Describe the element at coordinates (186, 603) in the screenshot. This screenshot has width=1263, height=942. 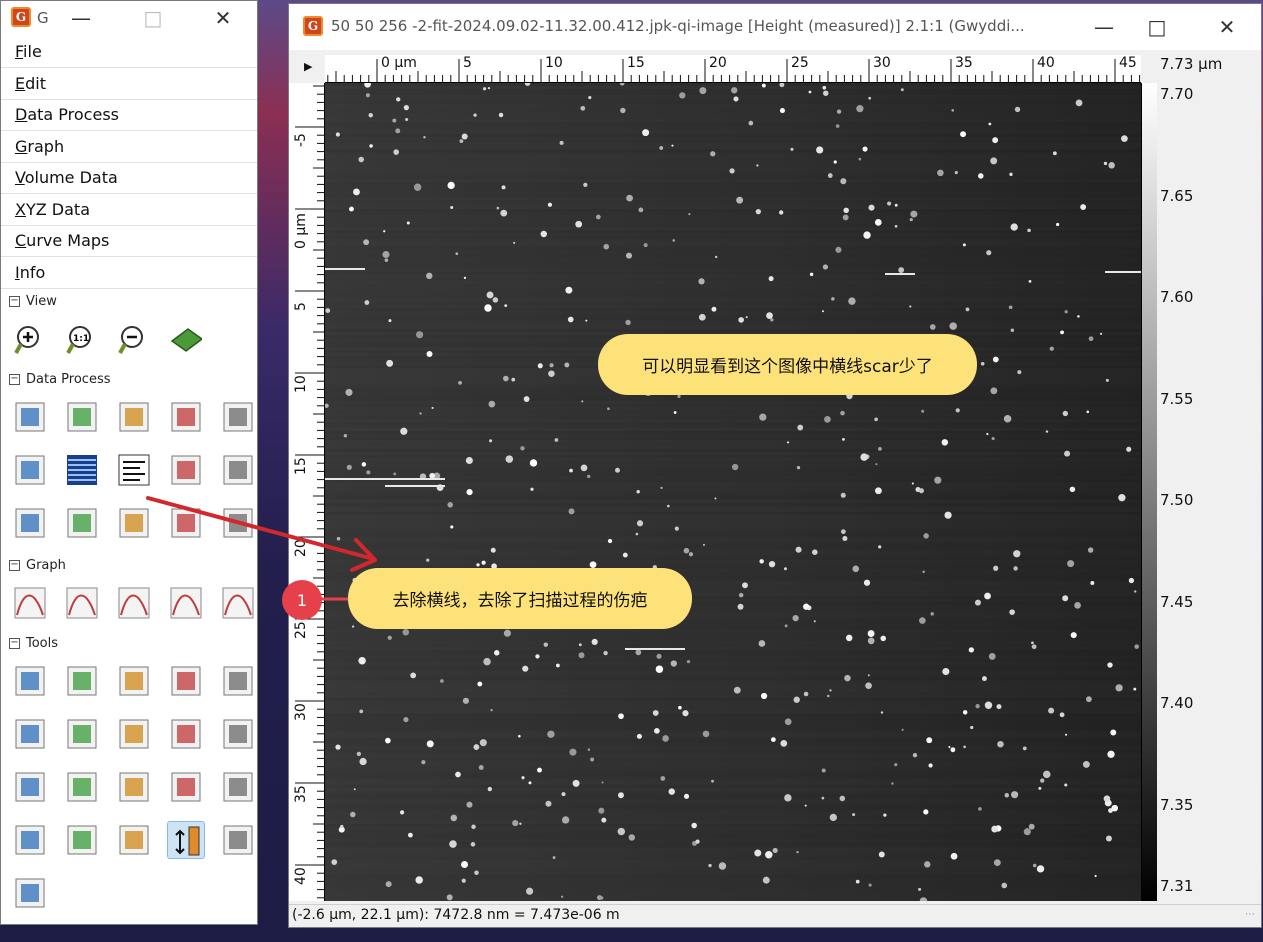
I see `graph-align-button` at that location.